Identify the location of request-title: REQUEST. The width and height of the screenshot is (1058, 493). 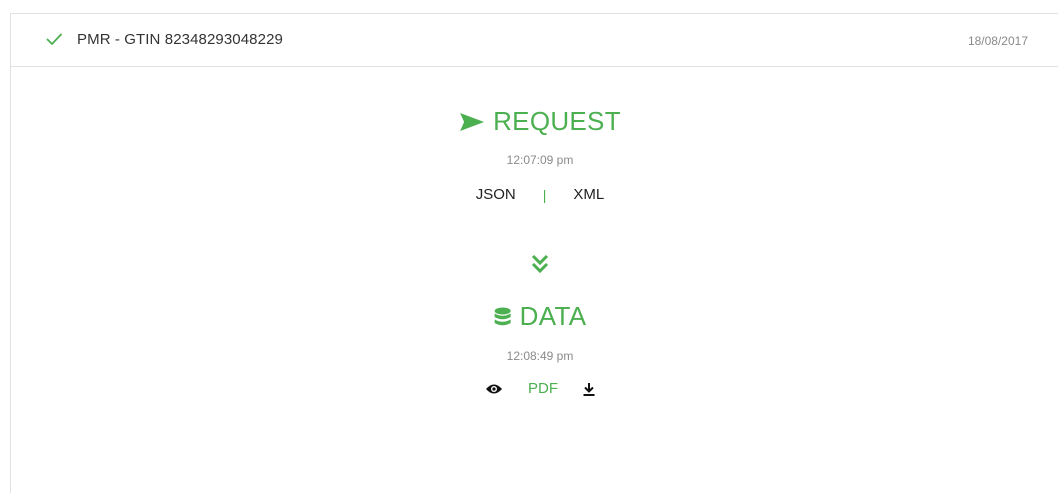
(557, 121).